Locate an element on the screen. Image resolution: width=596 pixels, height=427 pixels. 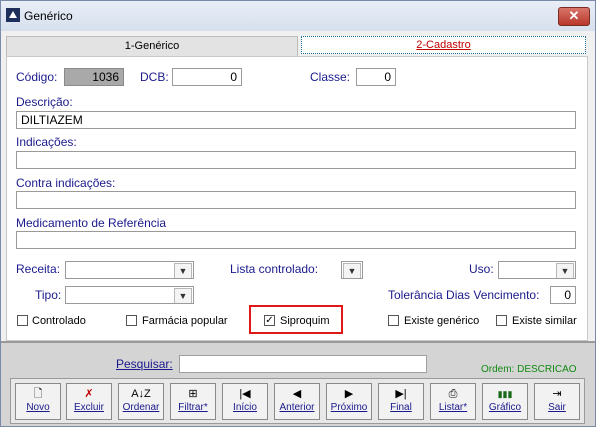
siproquim-checkbox: ✓ is located at coordinates (269, 320).